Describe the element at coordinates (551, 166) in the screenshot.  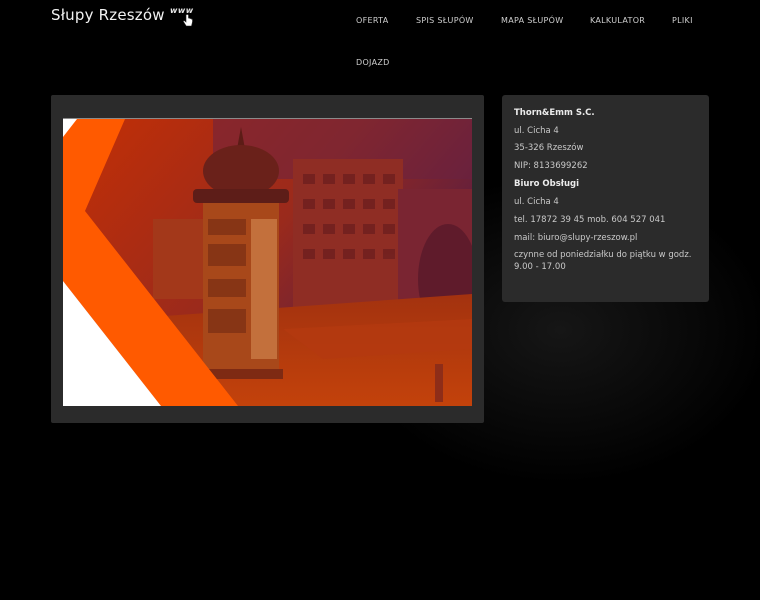
I see `company-nip: NIP: 8133699262` at that location.